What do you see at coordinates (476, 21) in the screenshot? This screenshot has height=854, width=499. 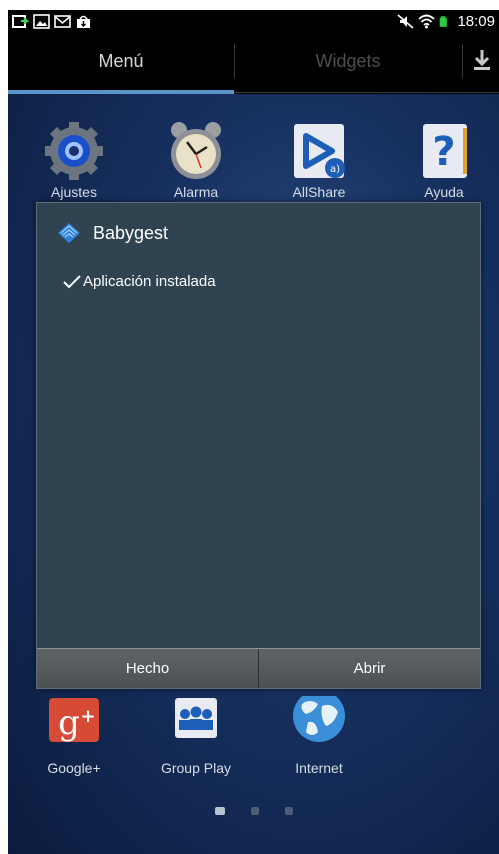 I see `clock: 18:09` at bounding box center [476, 21].